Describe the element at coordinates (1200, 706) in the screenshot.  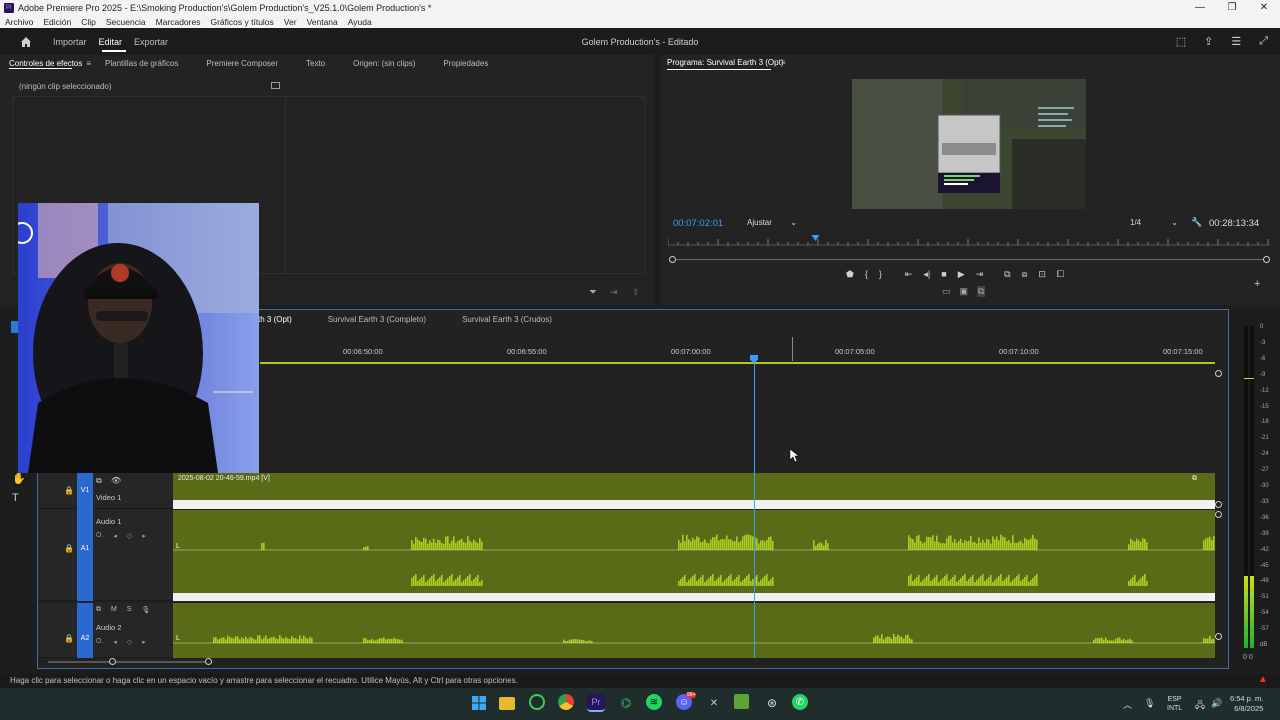
I see `network-tray-icon: 🖧` at that location.